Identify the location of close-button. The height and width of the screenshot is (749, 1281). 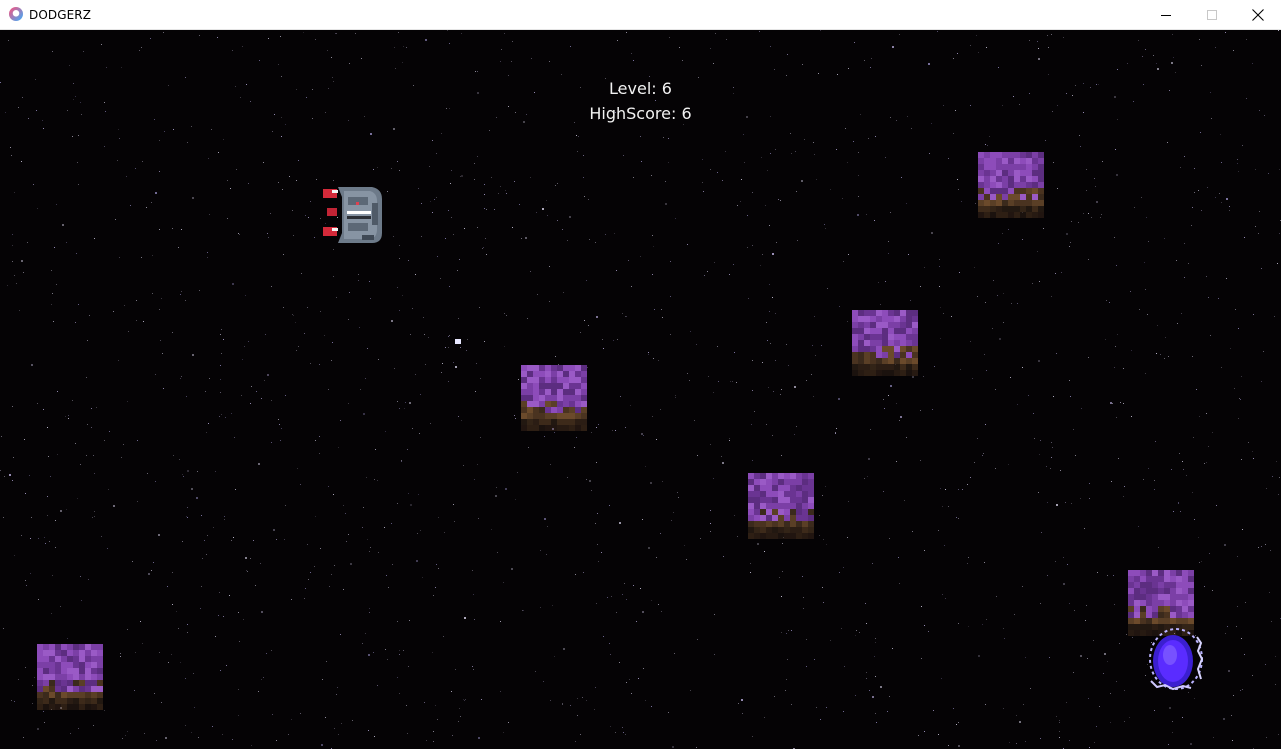
(1258, 15).